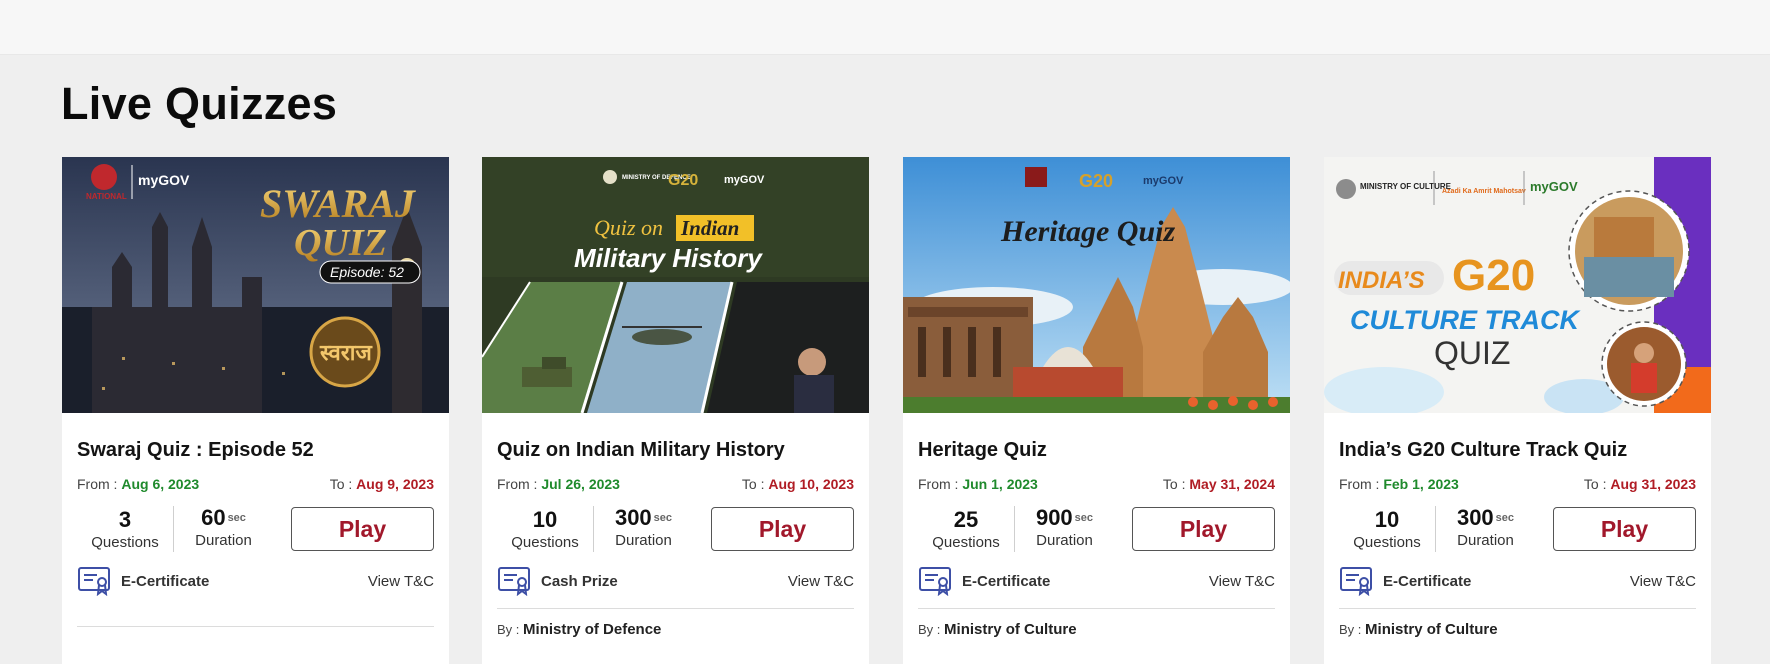 The height and width of the screenshot is (664, 1770). I want to click on quiz-title: Quiz on Indian Military History, so click(675, 450).